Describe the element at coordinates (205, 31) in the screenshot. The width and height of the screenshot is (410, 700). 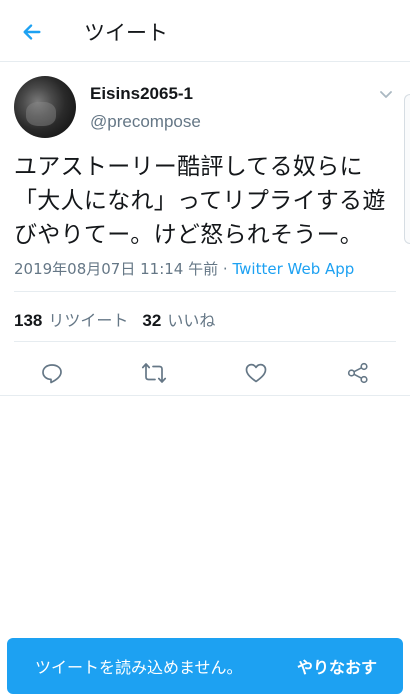
I see `app-header: ツイート` at that location.